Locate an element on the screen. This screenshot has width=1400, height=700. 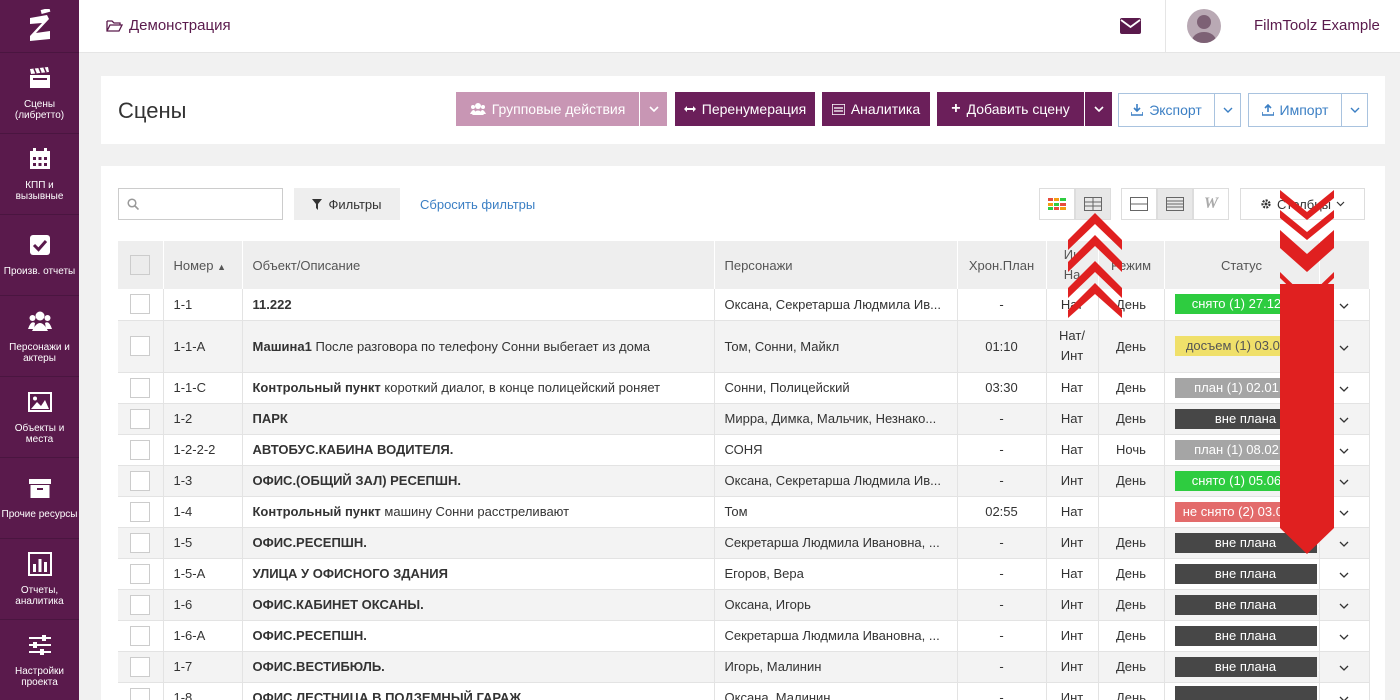
status-badge: план (1) 08.02.18 is located at coordinates (1245, 449).